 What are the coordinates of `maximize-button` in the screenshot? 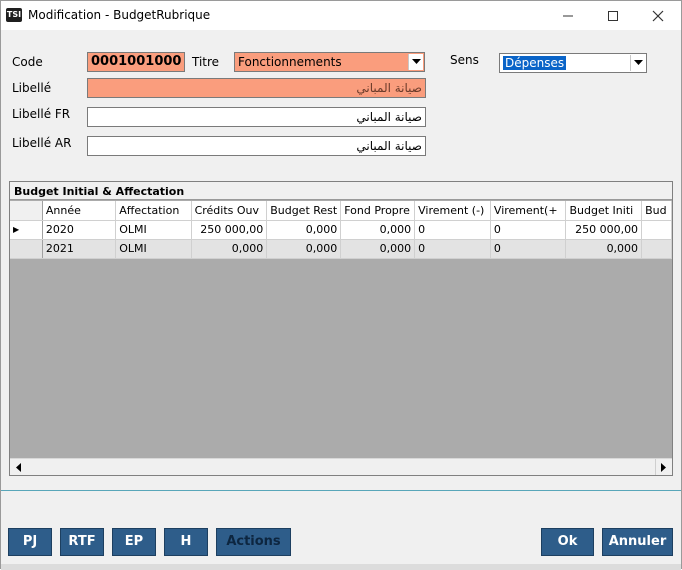 It's located at (613, 16).